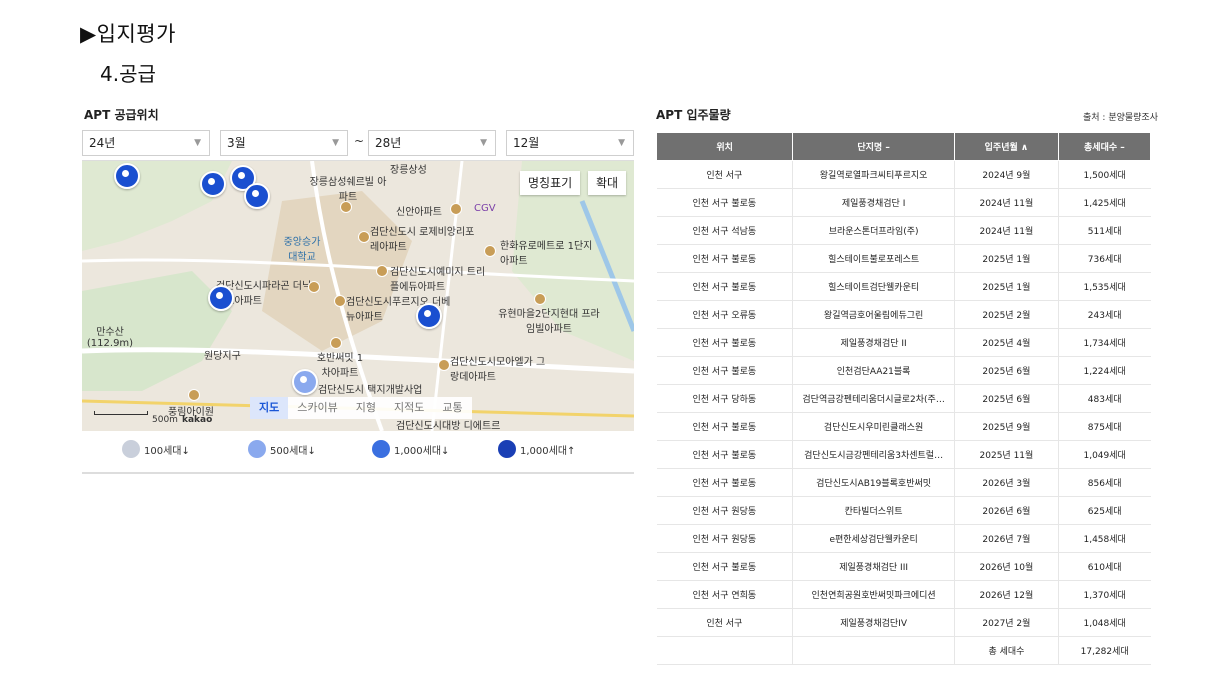  I want to click on complex-name-cell: 칸타빌더스위트, so click(874, 510).